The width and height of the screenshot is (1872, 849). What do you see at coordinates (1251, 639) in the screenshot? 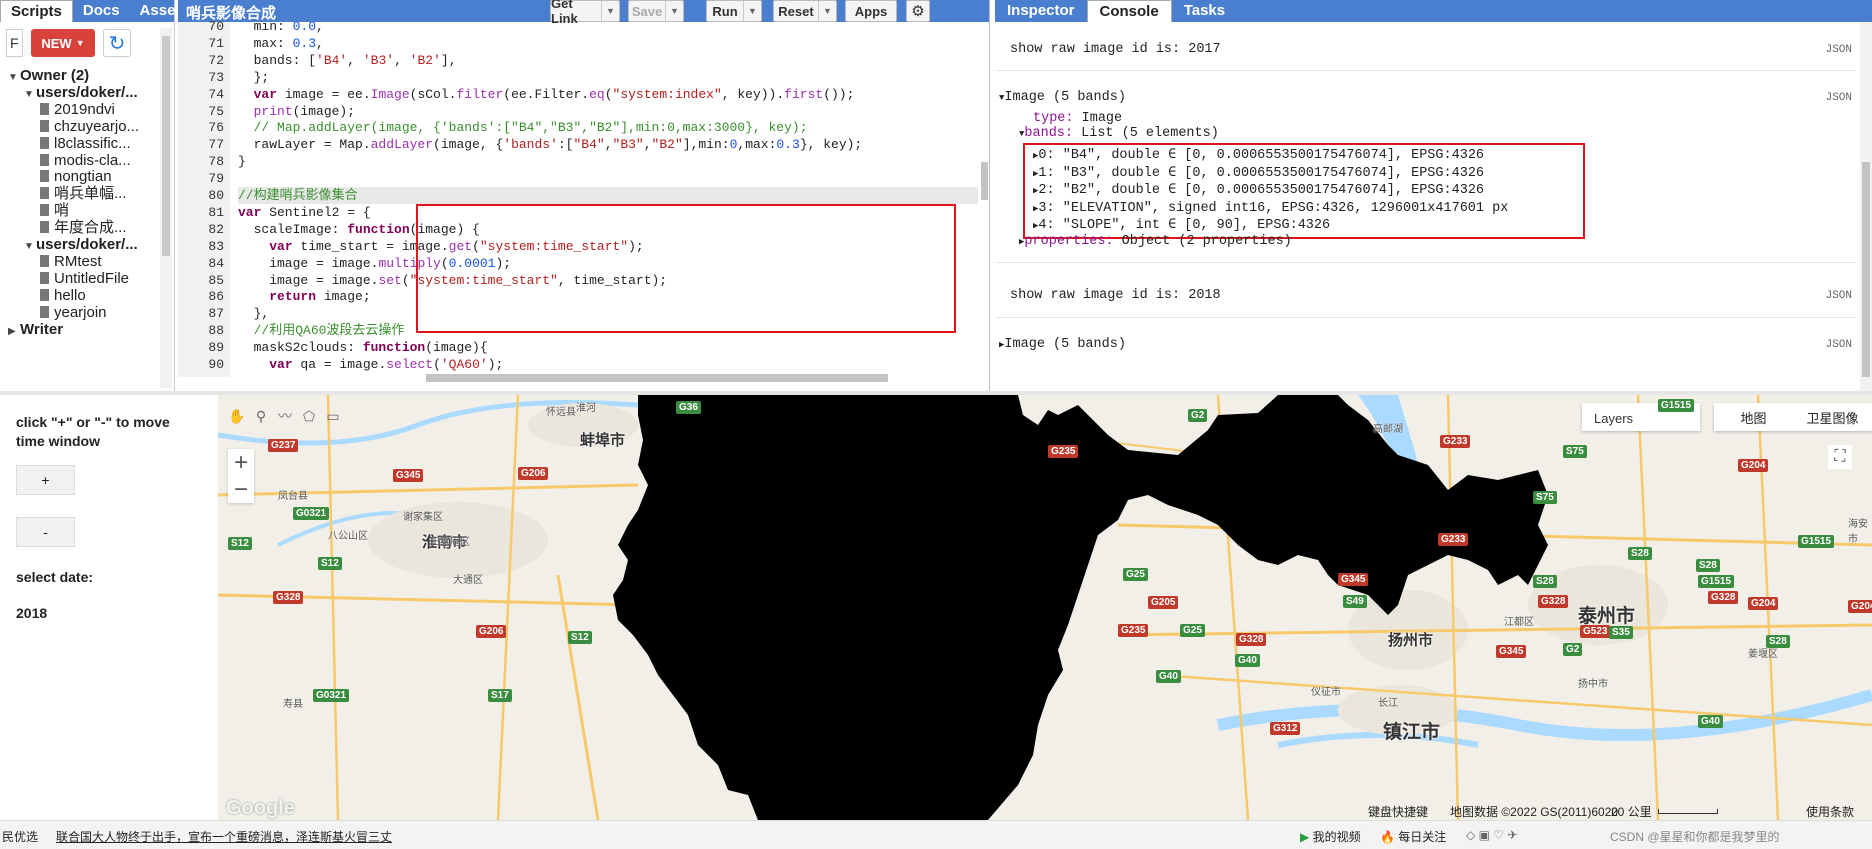
I see `road-shield: G328` at bounding box center [1251, 639].